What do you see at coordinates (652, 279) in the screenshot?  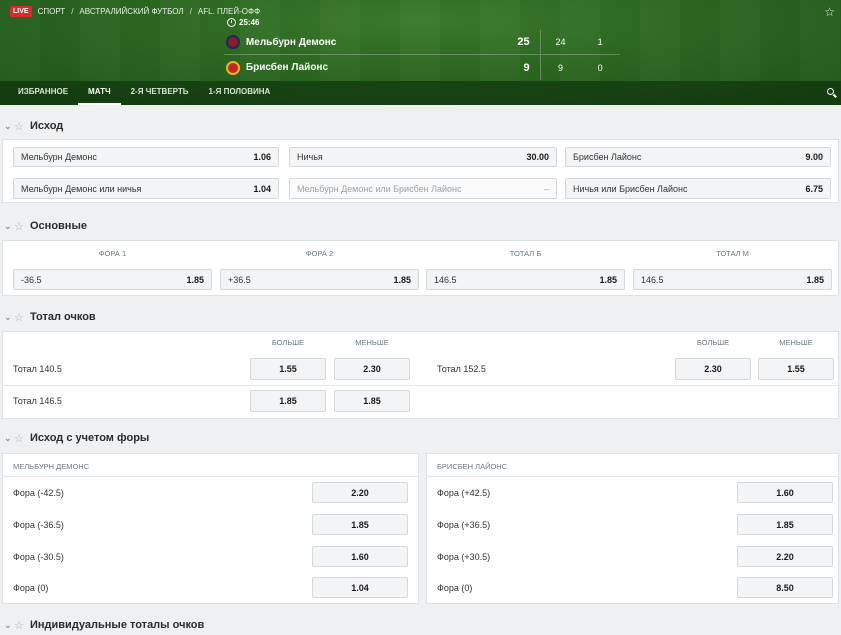 I see `market-label: 146.5` at bounding box center [652, 279].